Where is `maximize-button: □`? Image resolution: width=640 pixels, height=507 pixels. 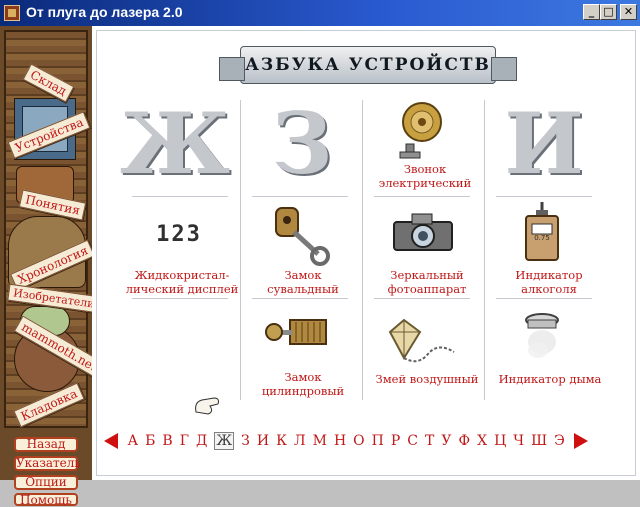 maximize-button: □ is located at coordinates (608, 12).